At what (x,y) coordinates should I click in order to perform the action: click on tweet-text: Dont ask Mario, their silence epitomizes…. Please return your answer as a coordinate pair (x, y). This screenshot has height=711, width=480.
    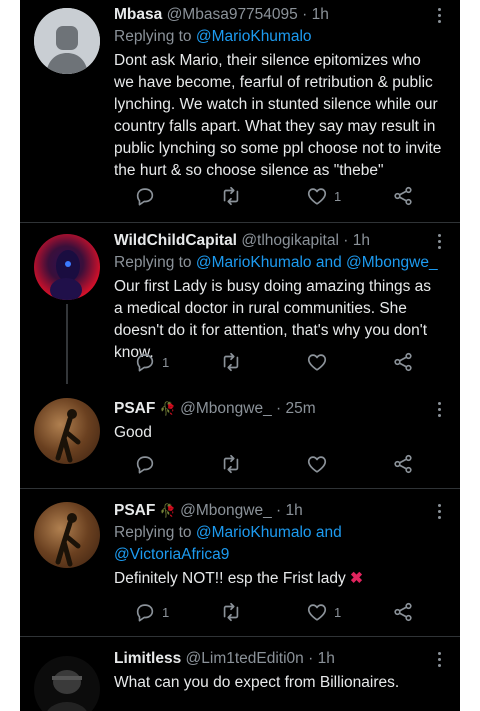
    Looking at the image, I should click on (278, 115).